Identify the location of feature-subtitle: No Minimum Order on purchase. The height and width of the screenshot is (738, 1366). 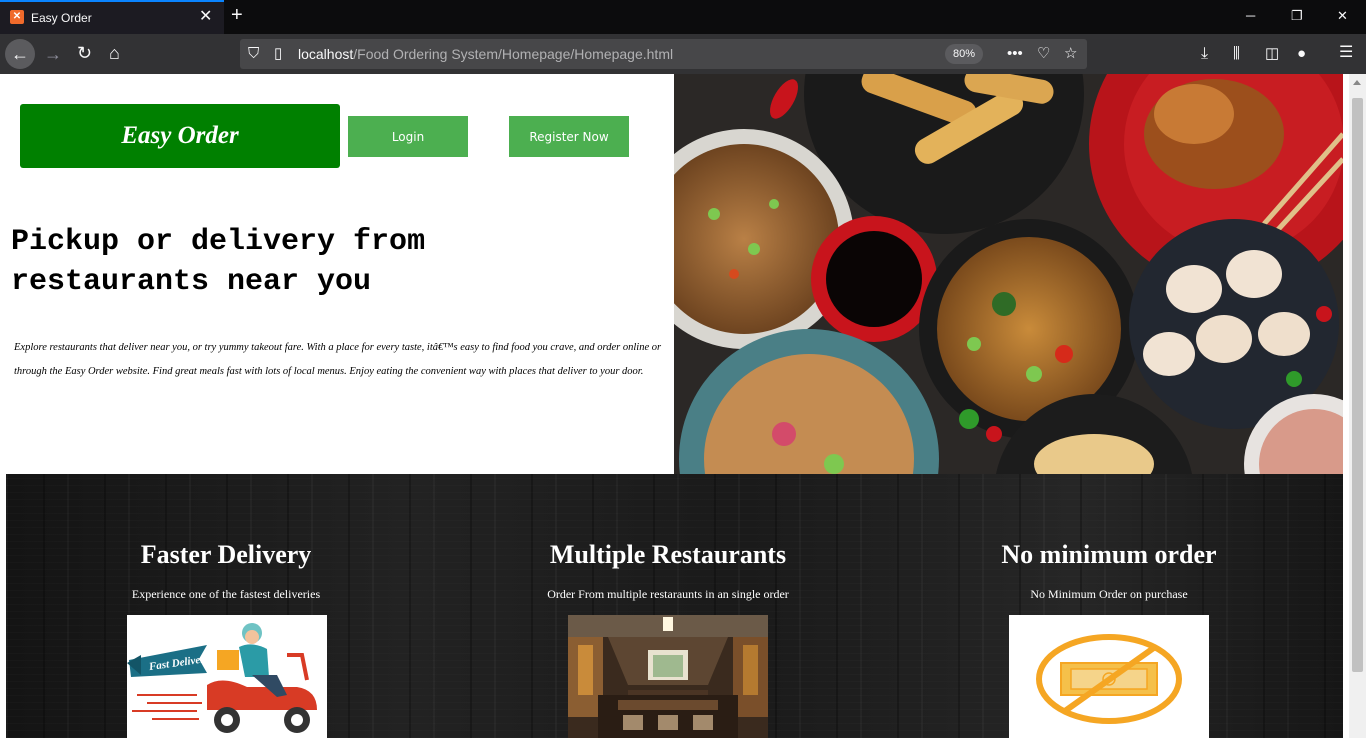
(1109, 594).